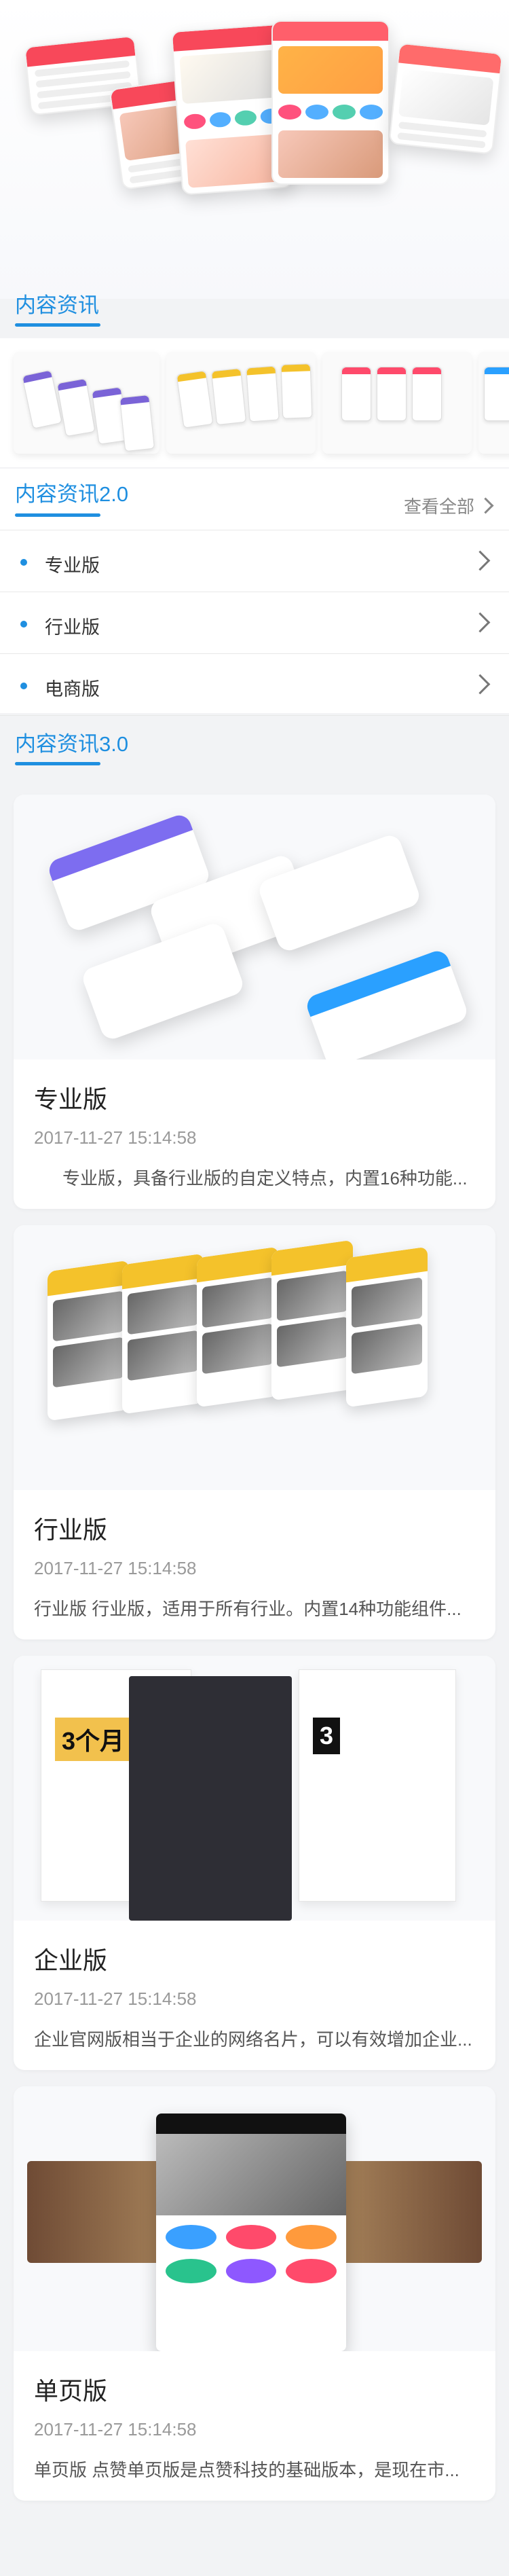 The width and height of the screenshot is (509, 2576). What do you see at coordinates (251, 2232) in the screenshot?
I see `phone-mockup` at bounding box center [251, 2232].